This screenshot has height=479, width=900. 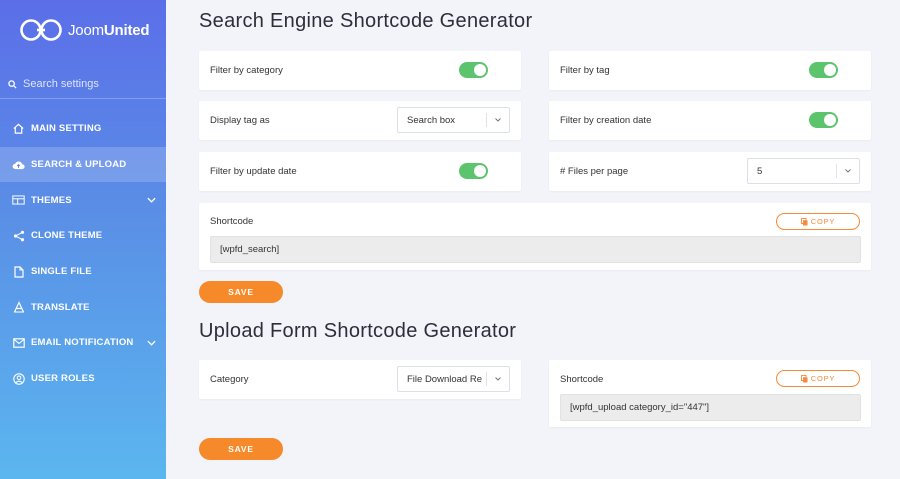 I want to click on sidebar-item-main-setting: MAIN SETTING, so click(x=83, y=129).